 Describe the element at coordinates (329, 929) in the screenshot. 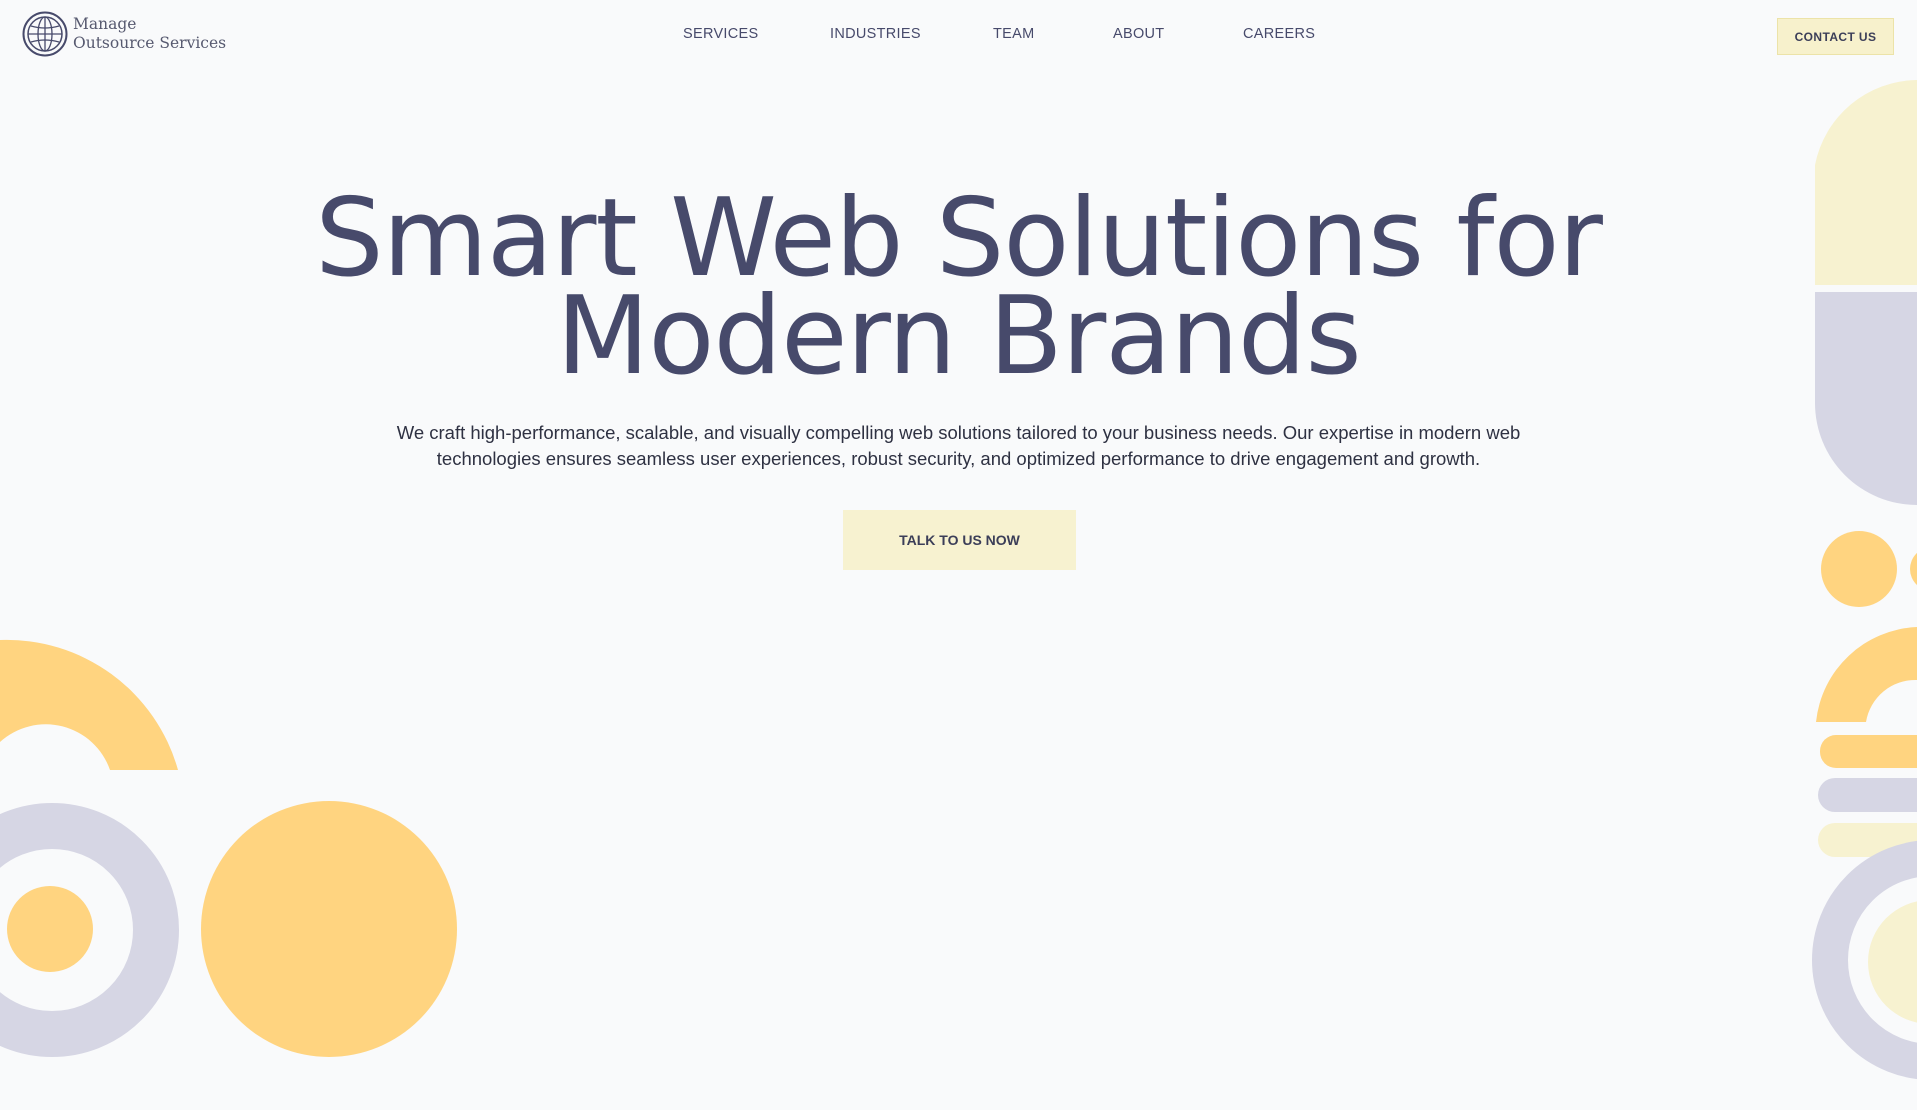

I see `left-large-yellow-circle-shape` at that location.